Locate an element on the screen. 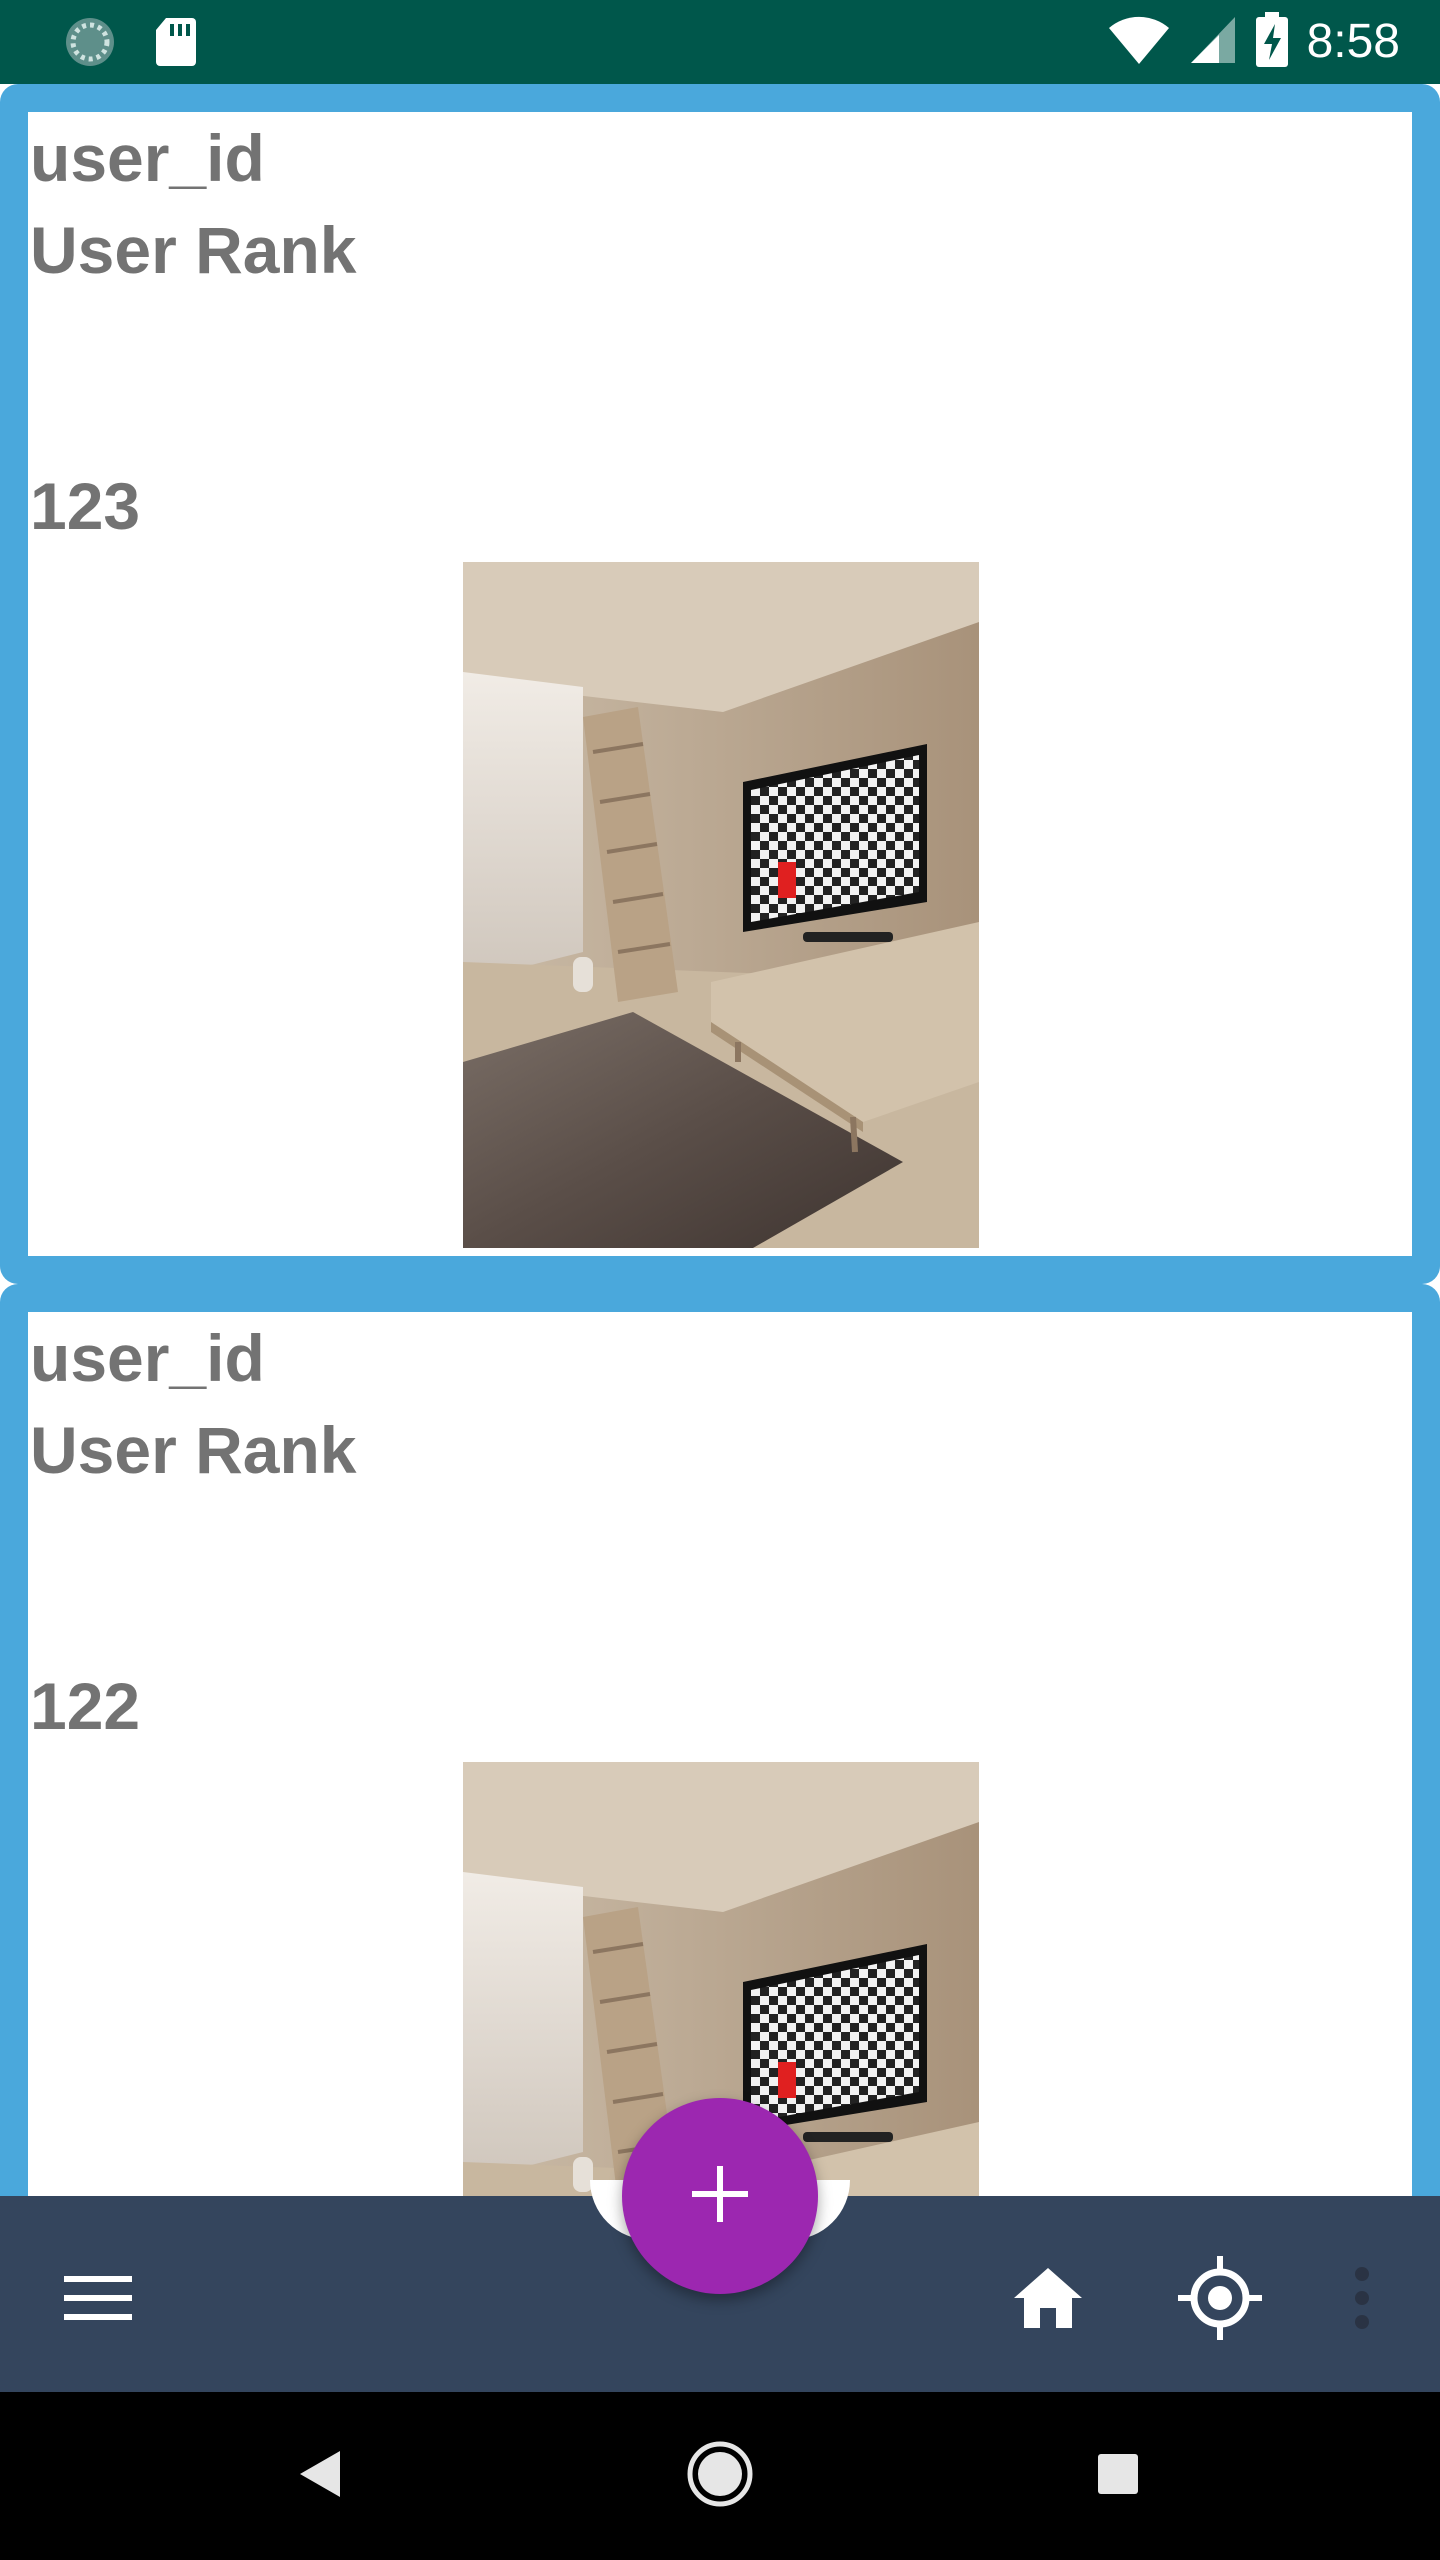 The image size is (1440, 2560). recents-icon is located at coordinates (1118, 2476).